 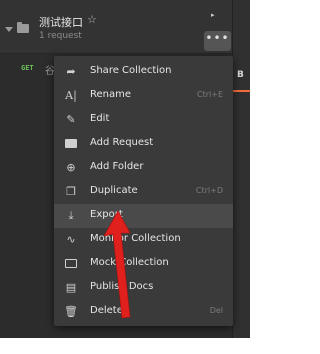 What do you see at coordinates (117, 166) in the screenshot?
I see `menu-item-label: Add Folder` at bounding box center [117, 166].